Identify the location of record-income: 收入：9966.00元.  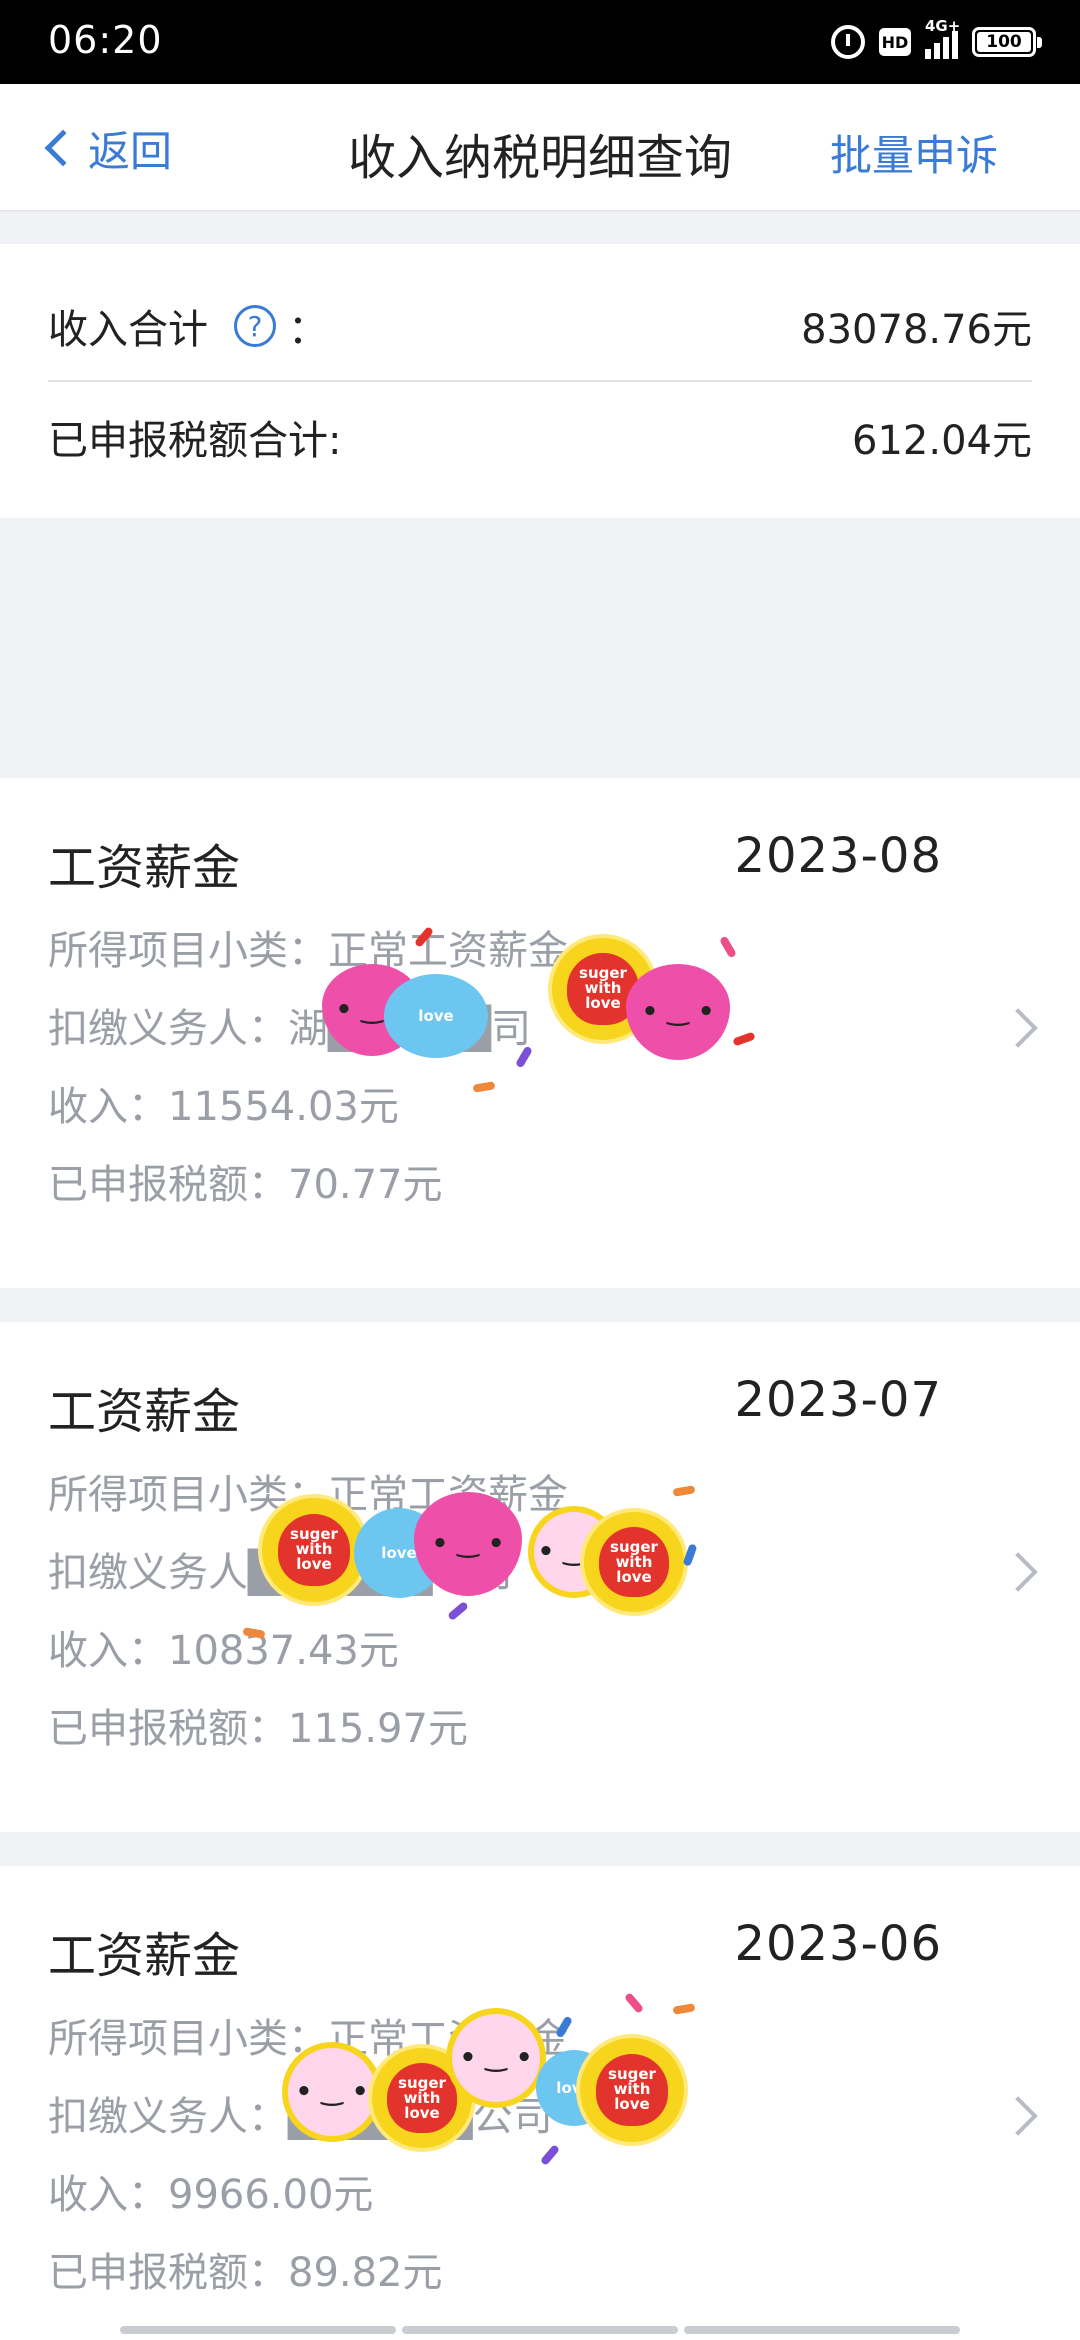
(211, 2195).